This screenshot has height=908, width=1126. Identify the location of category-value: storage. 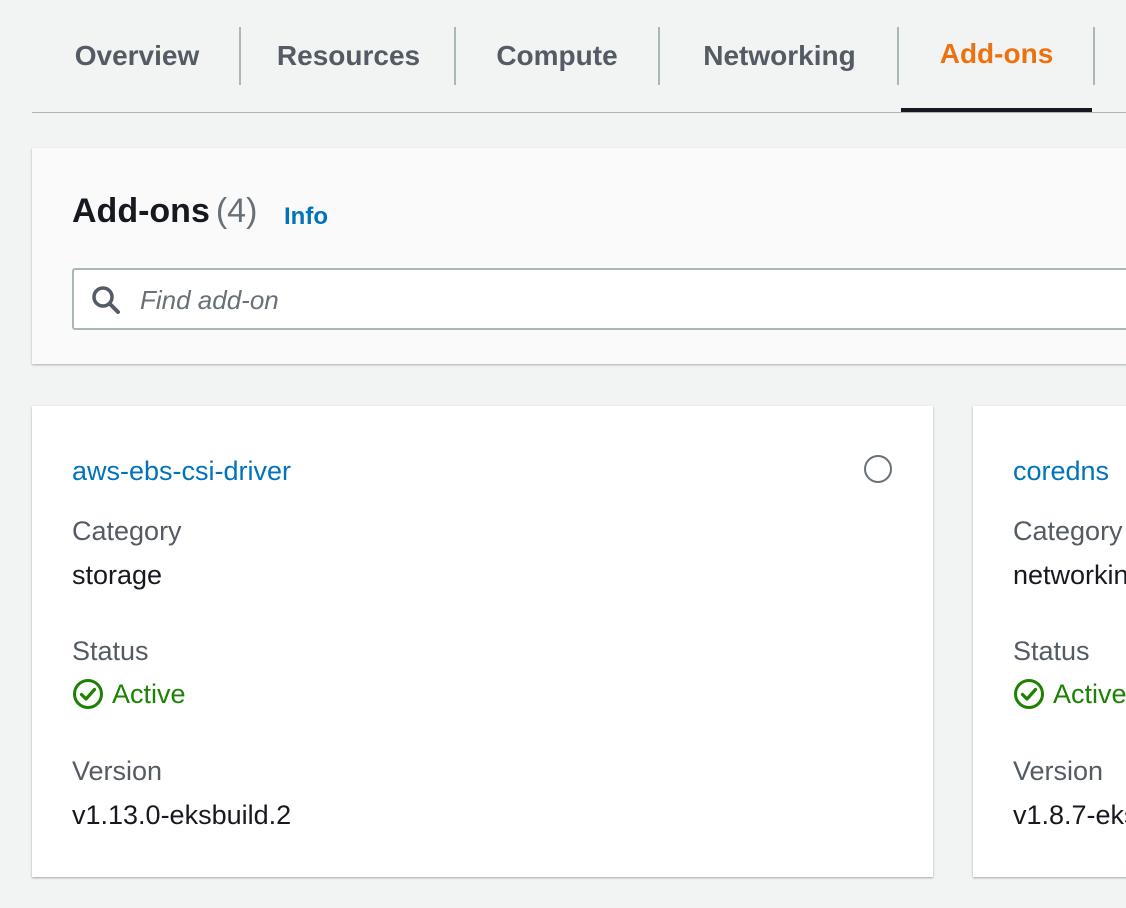
(117, 575).